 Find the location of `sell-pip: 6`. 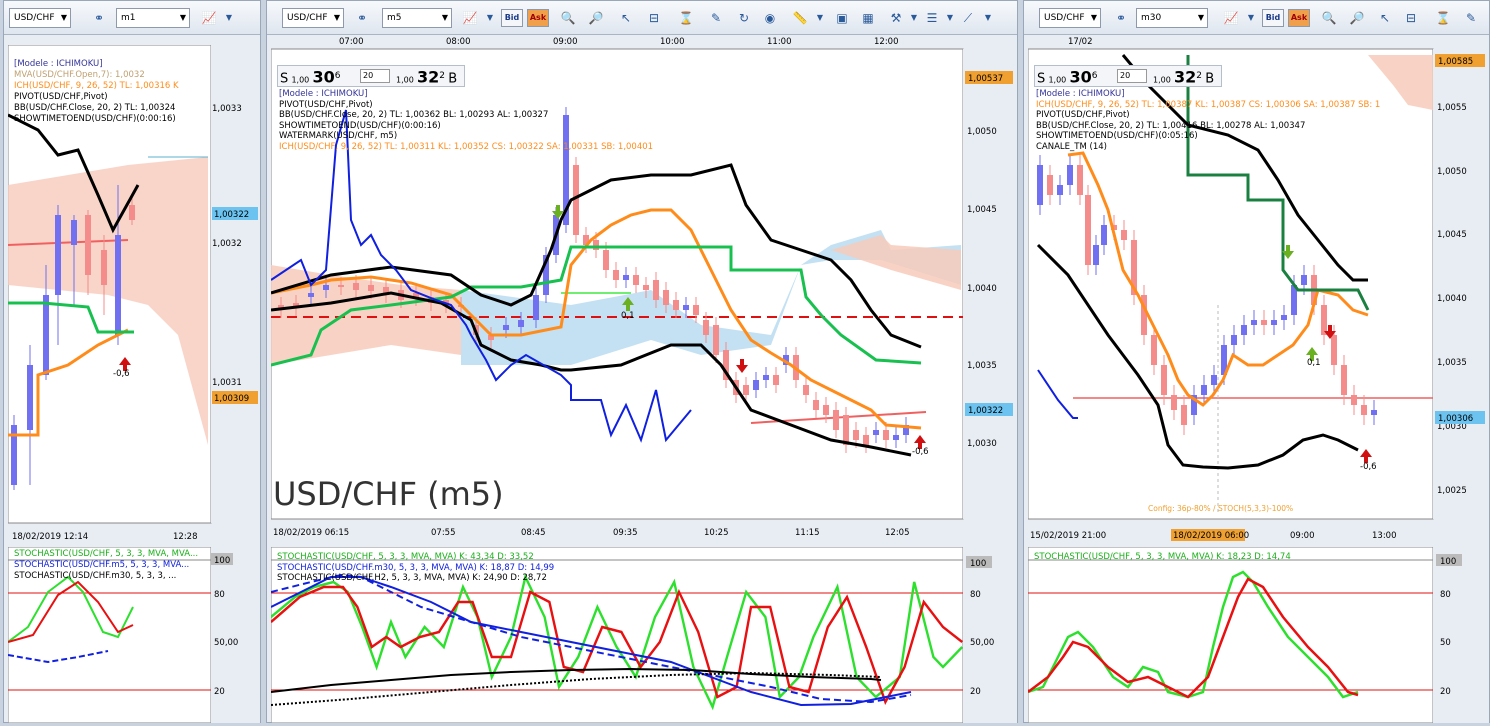

sell-pip: 6 is located at coordinates (1094, 76).